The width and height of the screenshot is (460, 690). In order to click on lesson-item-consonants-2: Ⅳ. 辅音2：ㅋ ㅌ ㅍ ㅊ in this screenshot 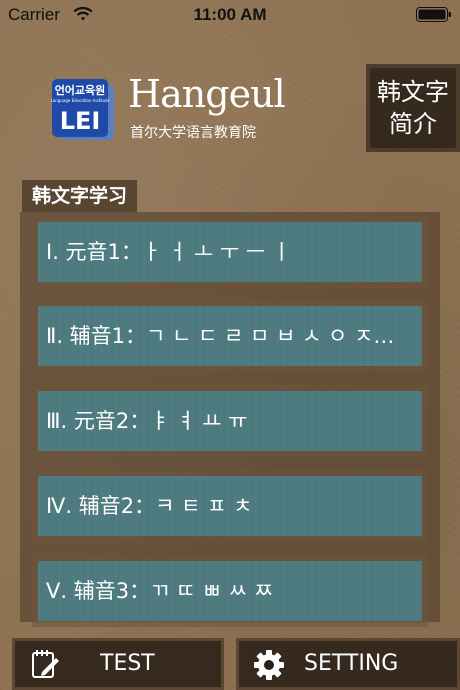, I will do `click(230, 506)`.